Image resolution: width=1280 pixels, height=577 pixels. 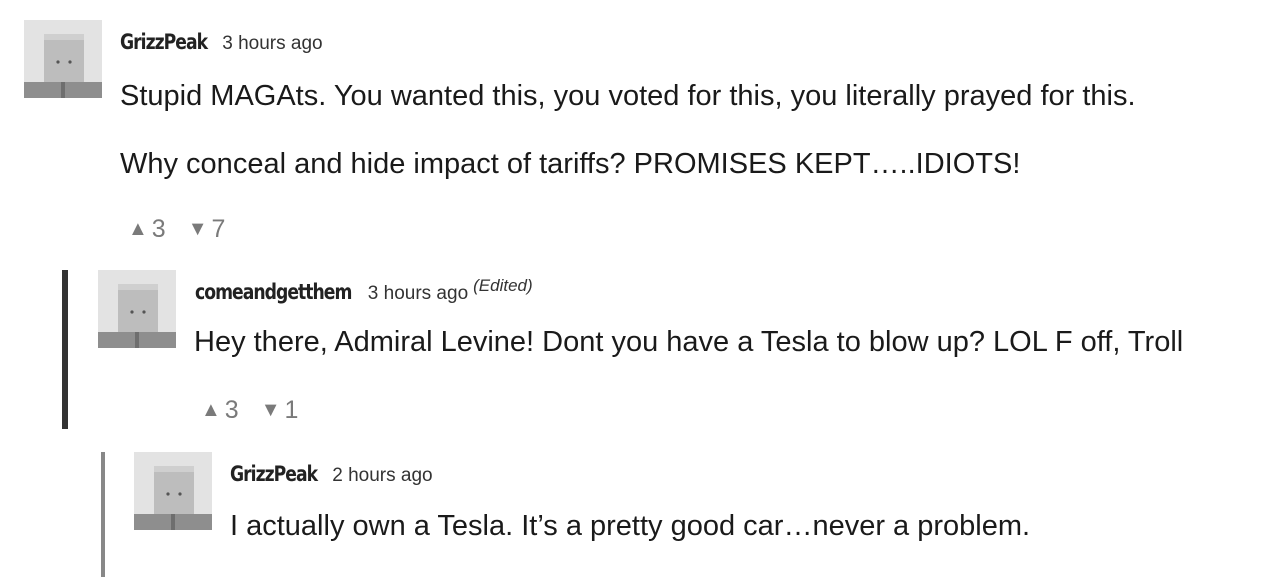 I want to click on vote-controls: ▲ 3 ▼ 7, so click(x=176, y=229).